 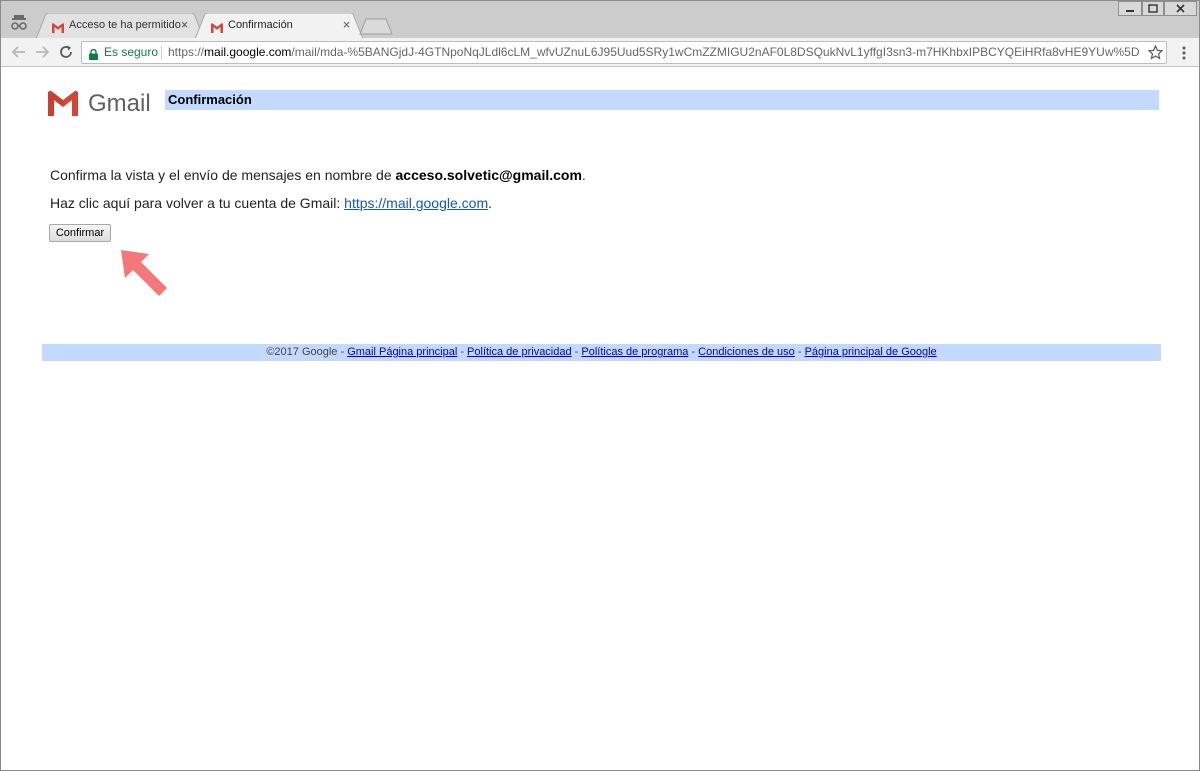 What do you see at coordinates (376, 26) in the screenshot?
I see `new-tab-button` at bounding box center [376, 26].